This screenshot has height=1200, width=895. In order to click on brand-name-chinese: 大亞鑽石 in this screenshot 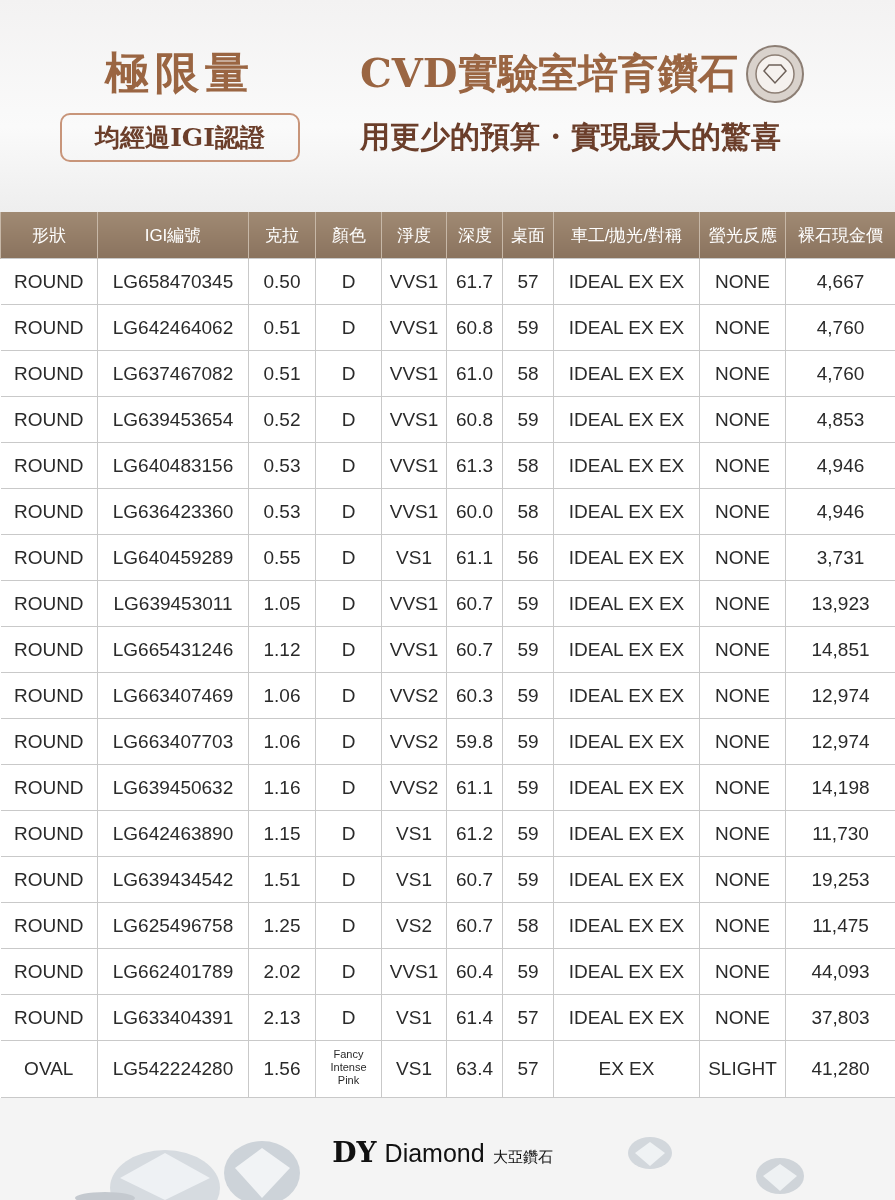, I will do `click(522, 1157)`.